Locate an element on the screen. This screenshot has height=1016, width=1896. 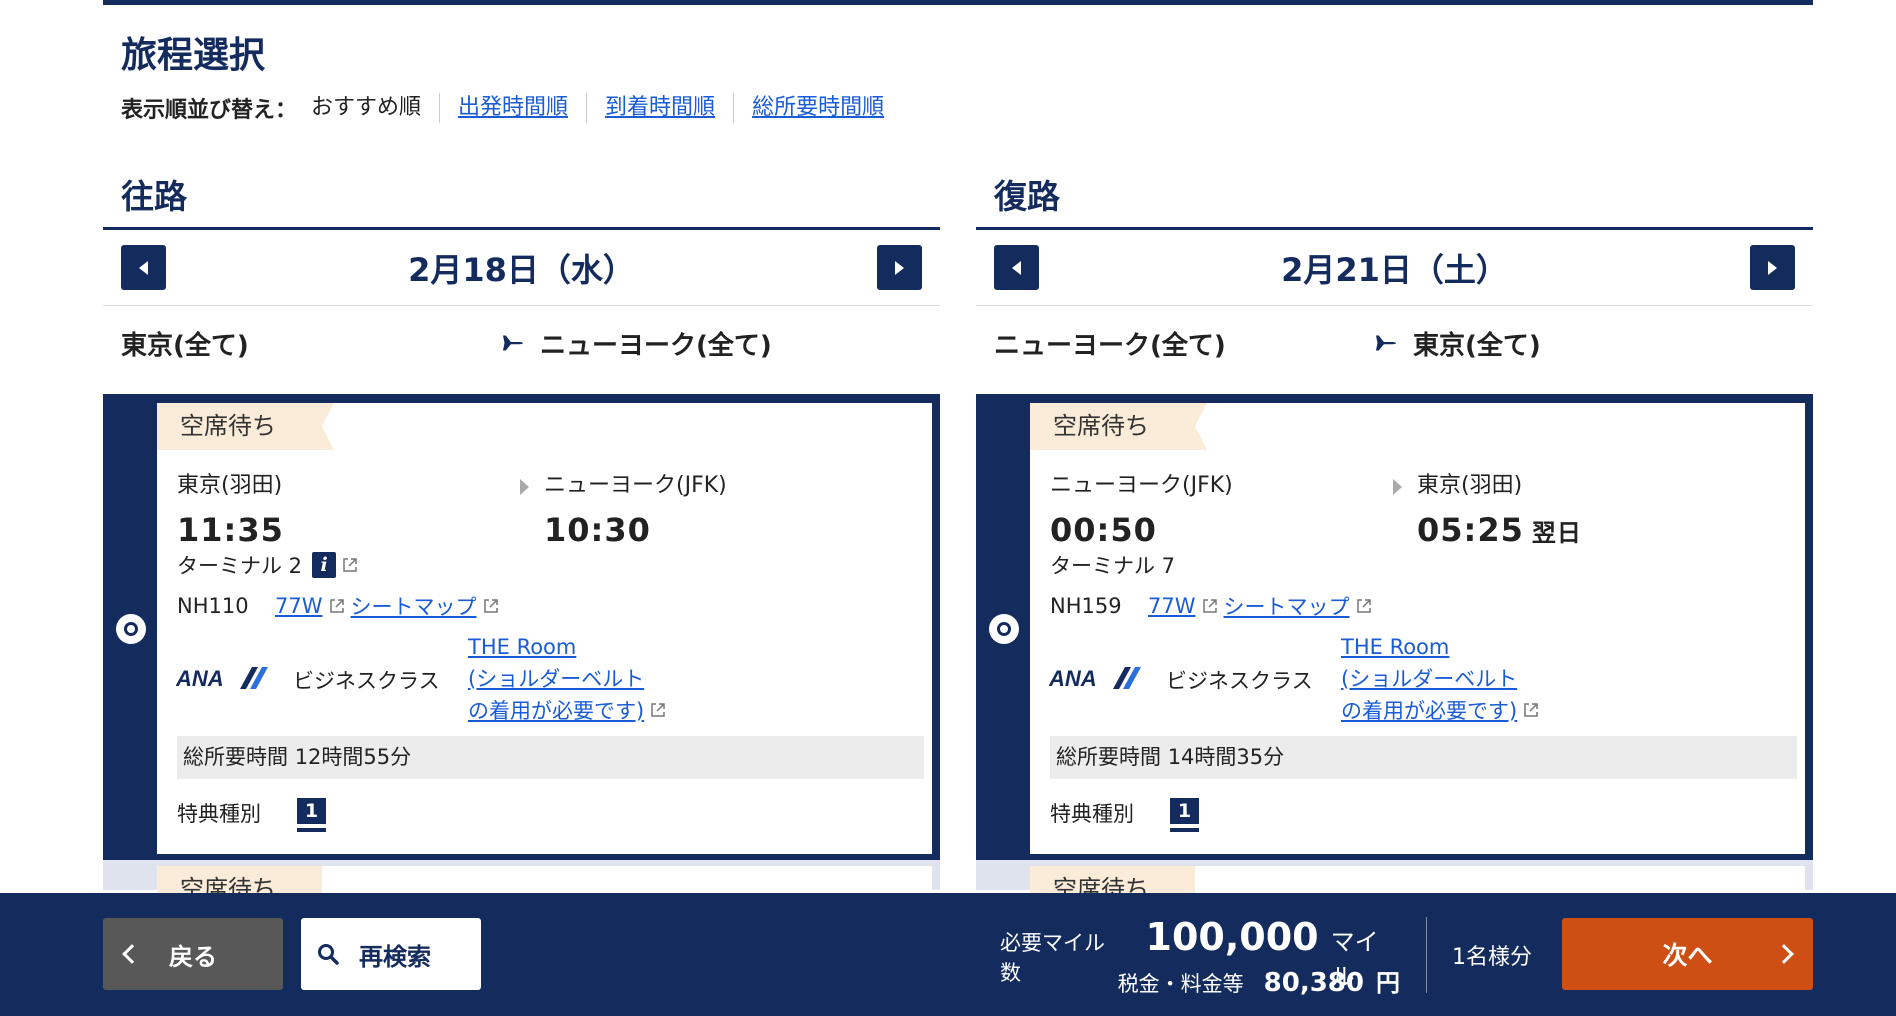
miles-value: 100,000 is located at coordinates (1232, 937).